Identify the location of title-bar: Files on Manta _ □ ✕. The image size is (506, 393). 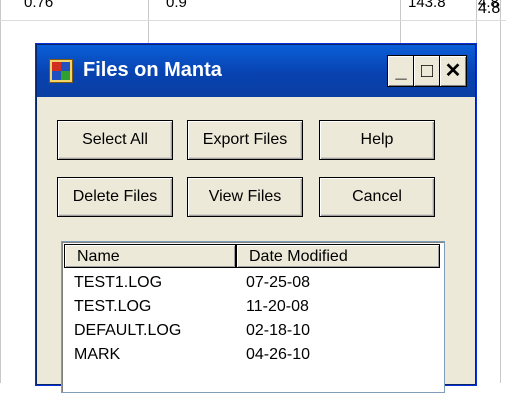
(256, 71).